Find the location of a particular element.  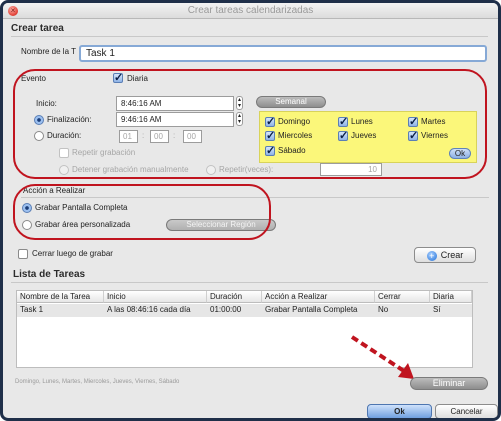

day-checkbox-jueves is located at coordinates (343, 135).